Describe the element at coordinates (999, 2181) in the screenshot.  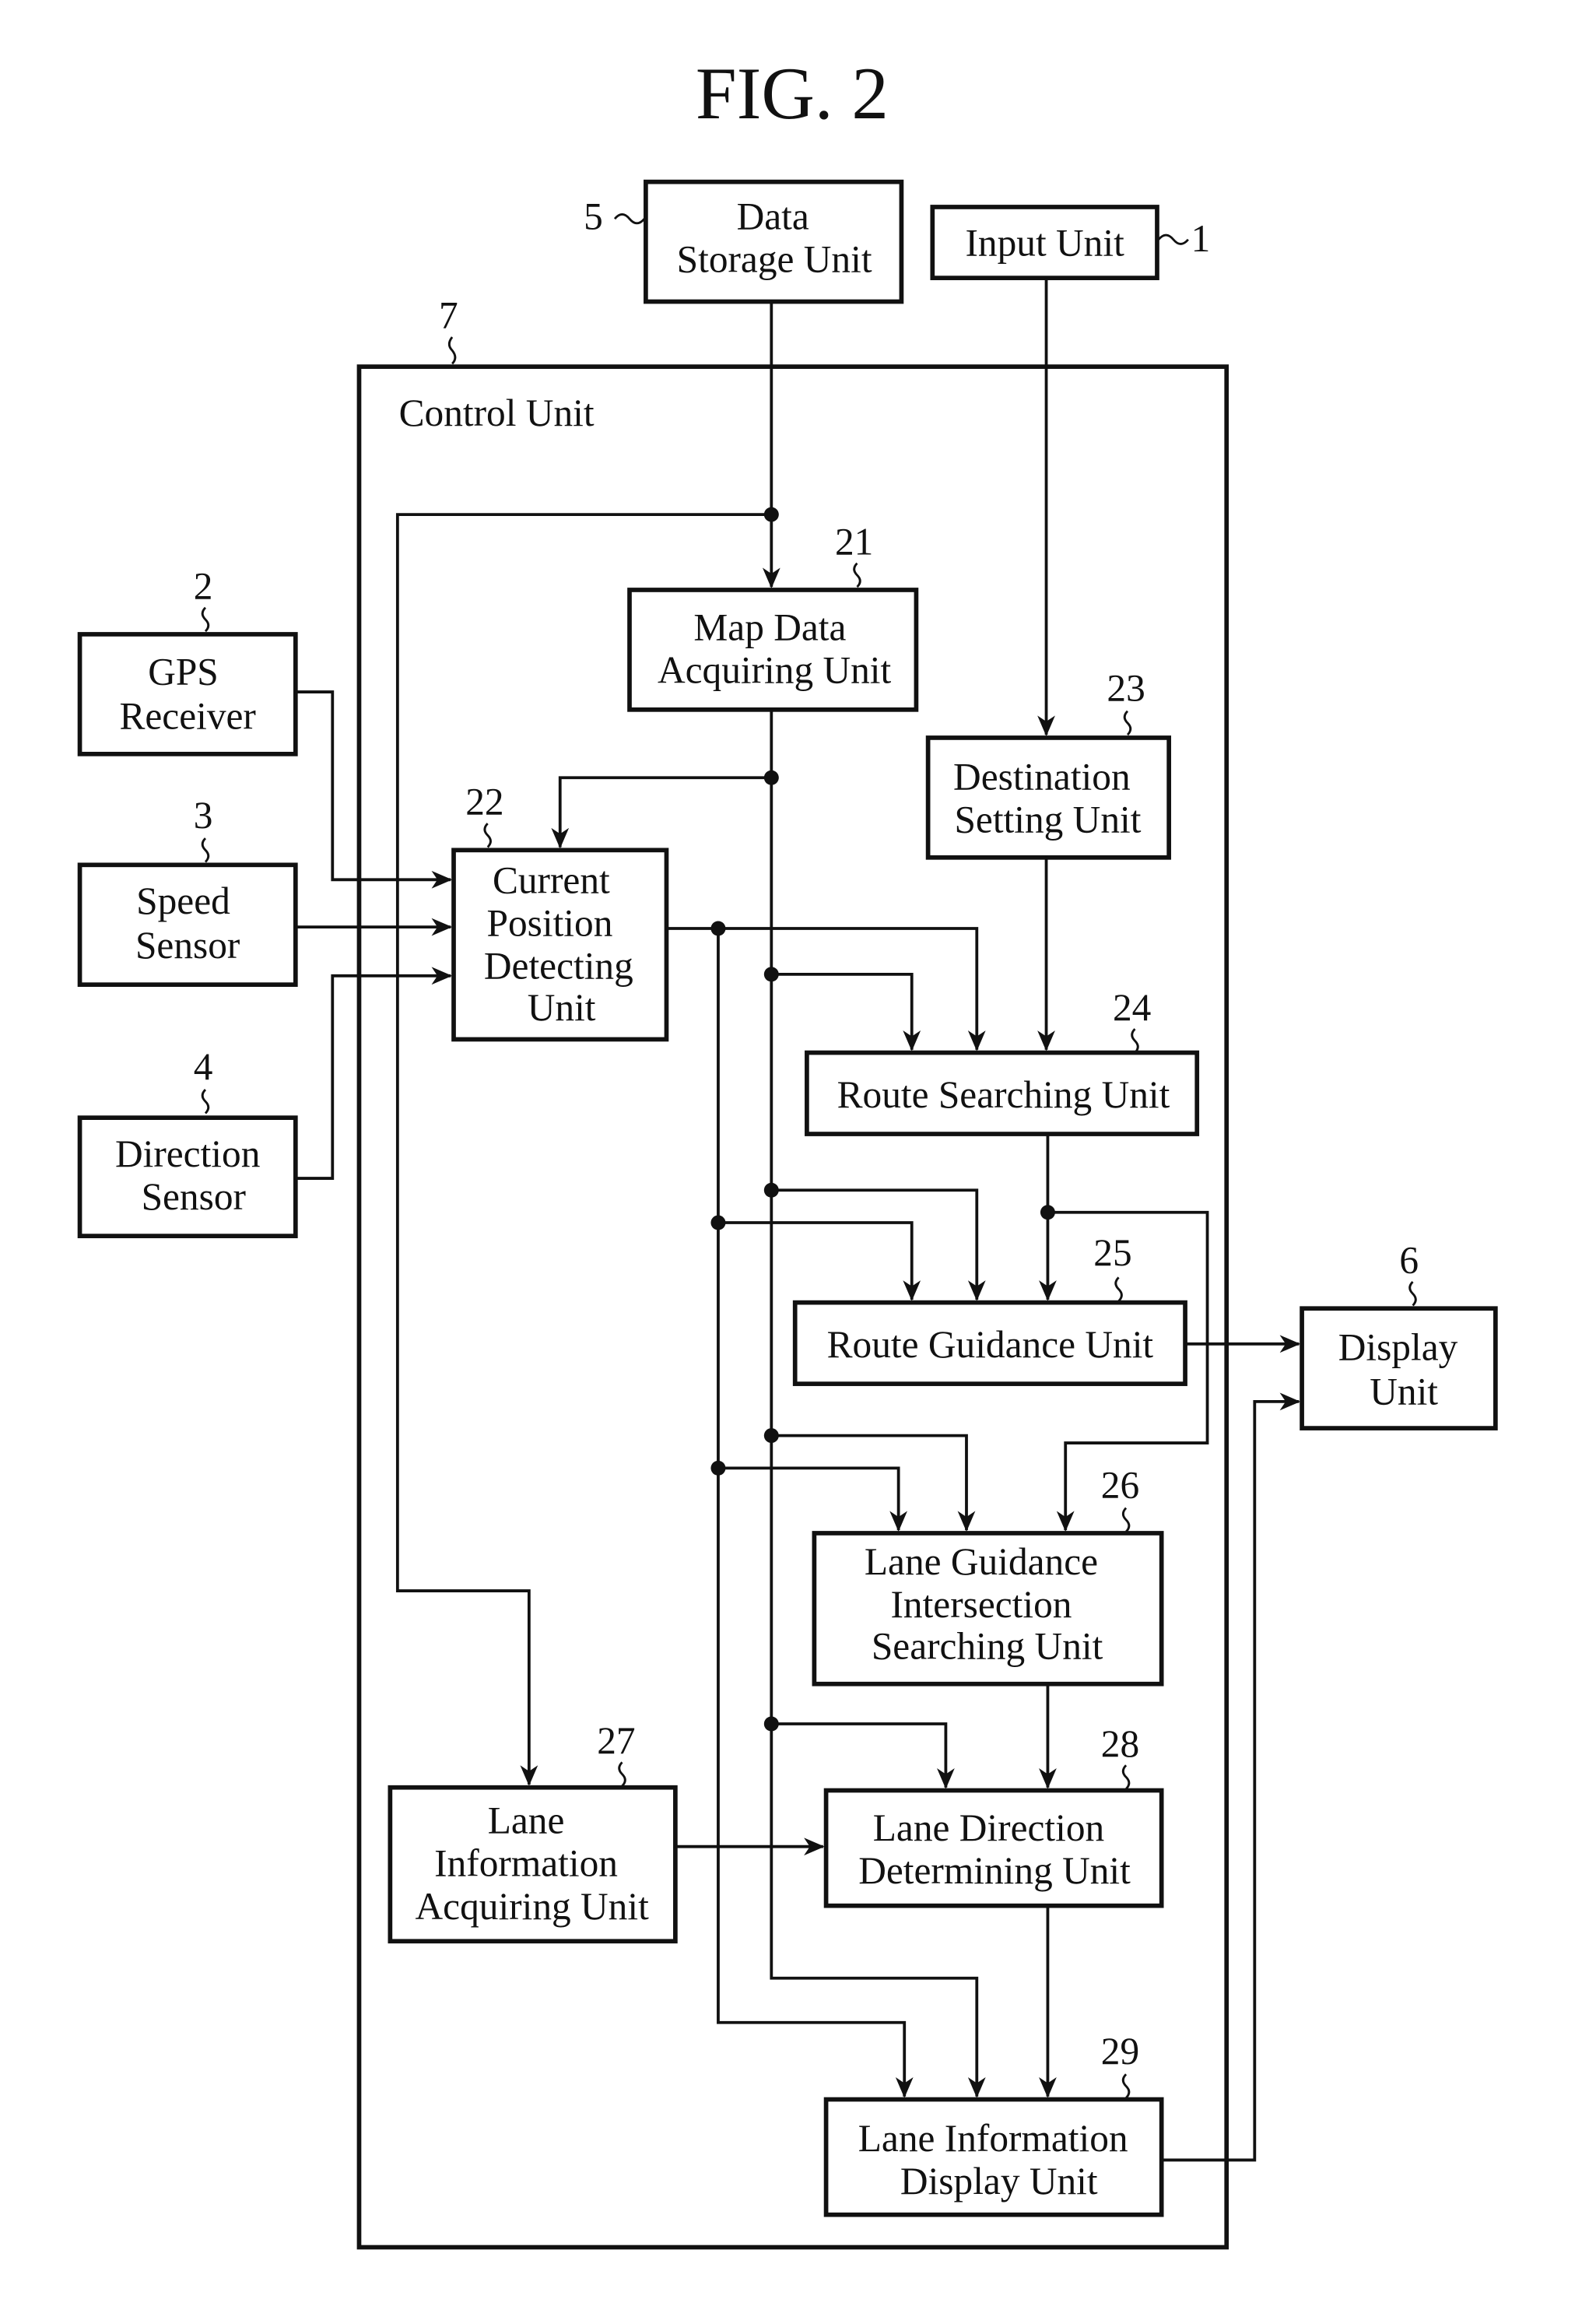
I see `block-label: Display Unit` at that location.